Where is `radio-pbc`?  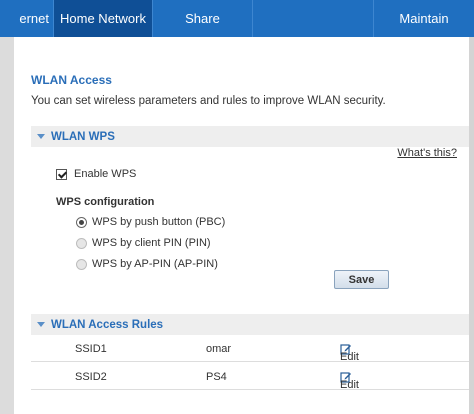 radio-pbc is located at coordinates (81, 222).